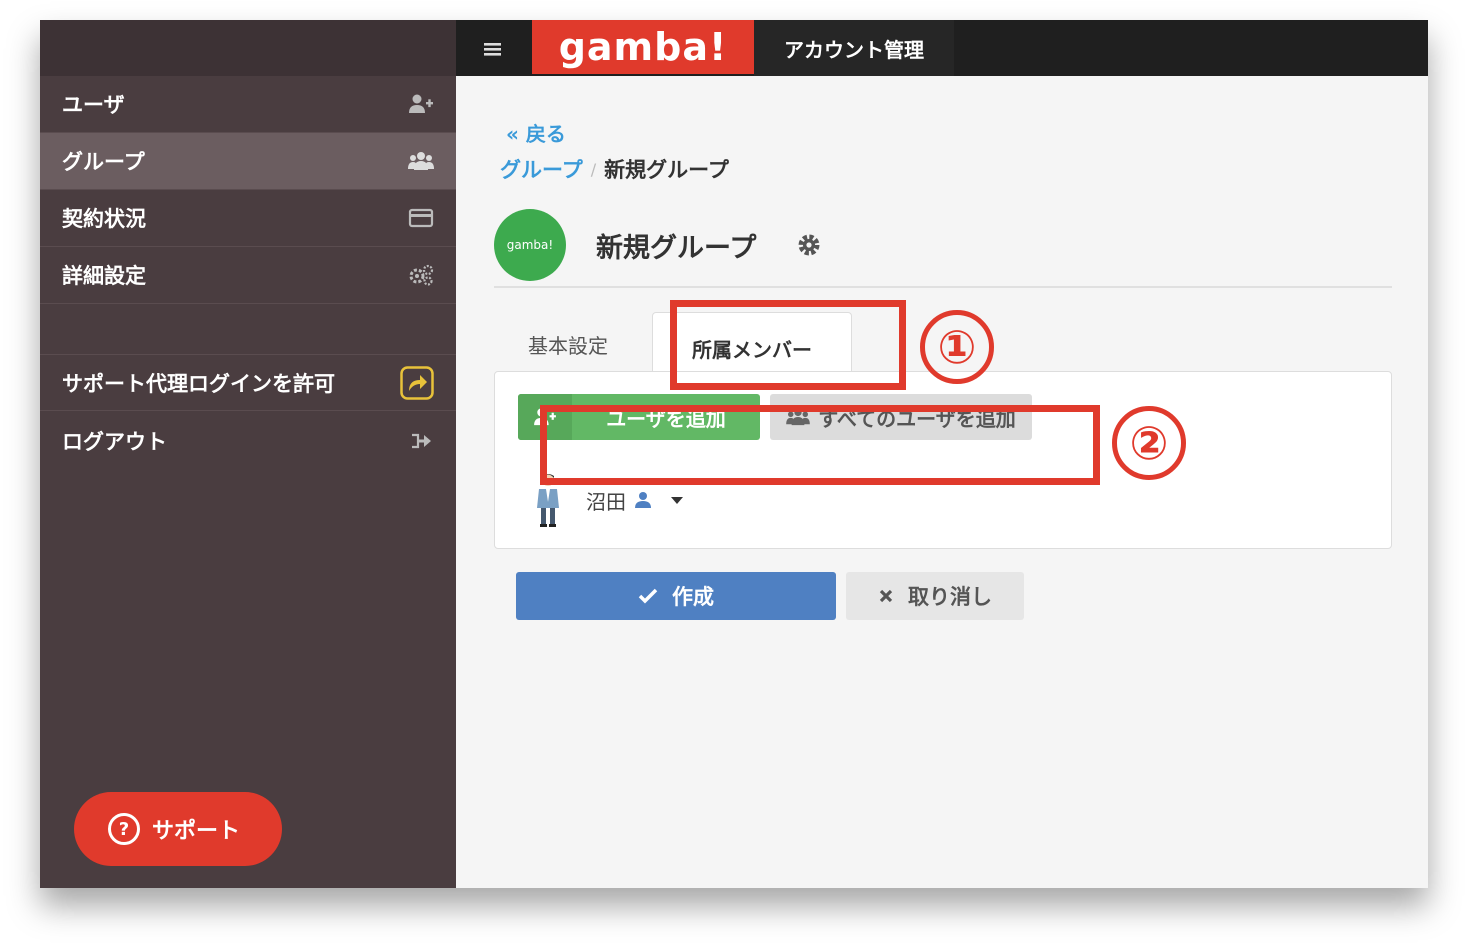  I want to click on sidebar-item-label: 契約状況, so click(104, 219).